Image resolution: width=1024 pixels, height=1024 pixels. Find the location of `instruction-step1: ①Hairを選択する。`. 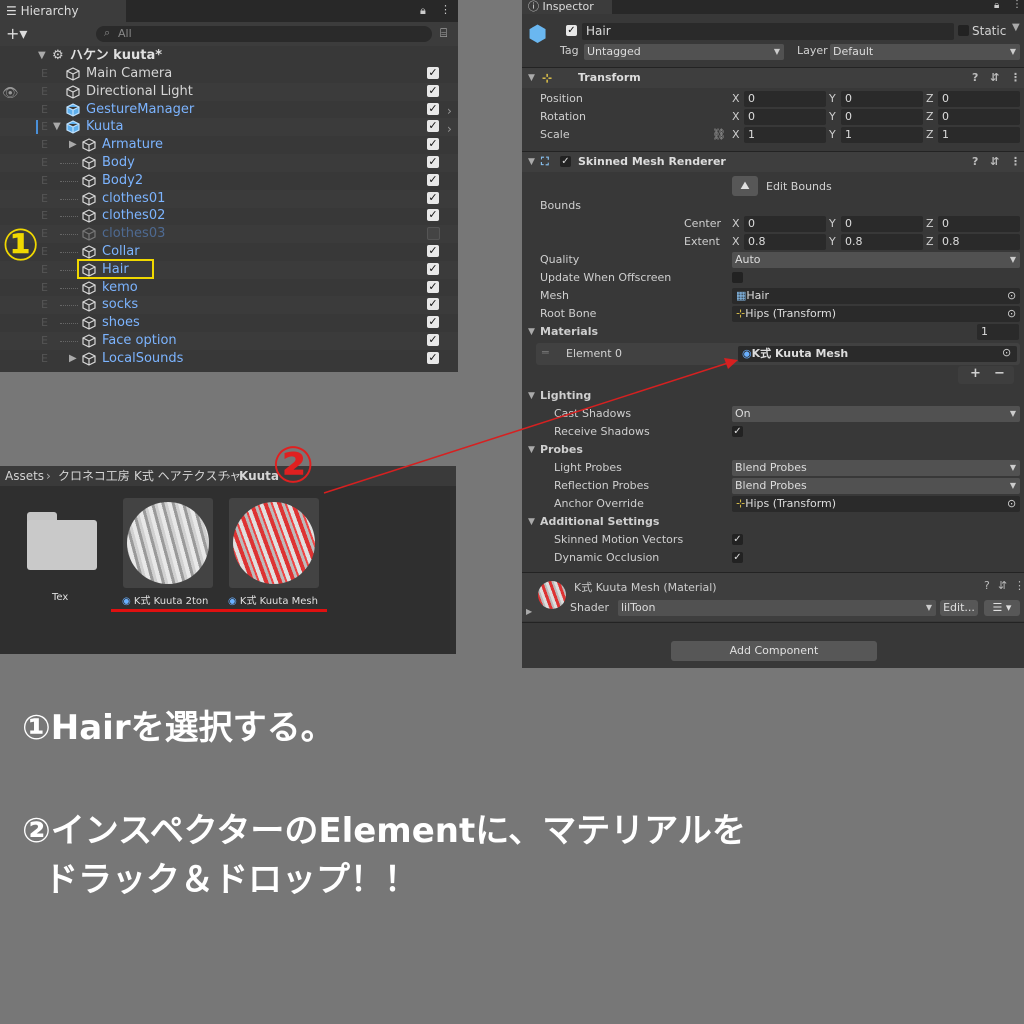

instruction-step1: ①Hairを選択する。 is located at coordinates (178, 728).